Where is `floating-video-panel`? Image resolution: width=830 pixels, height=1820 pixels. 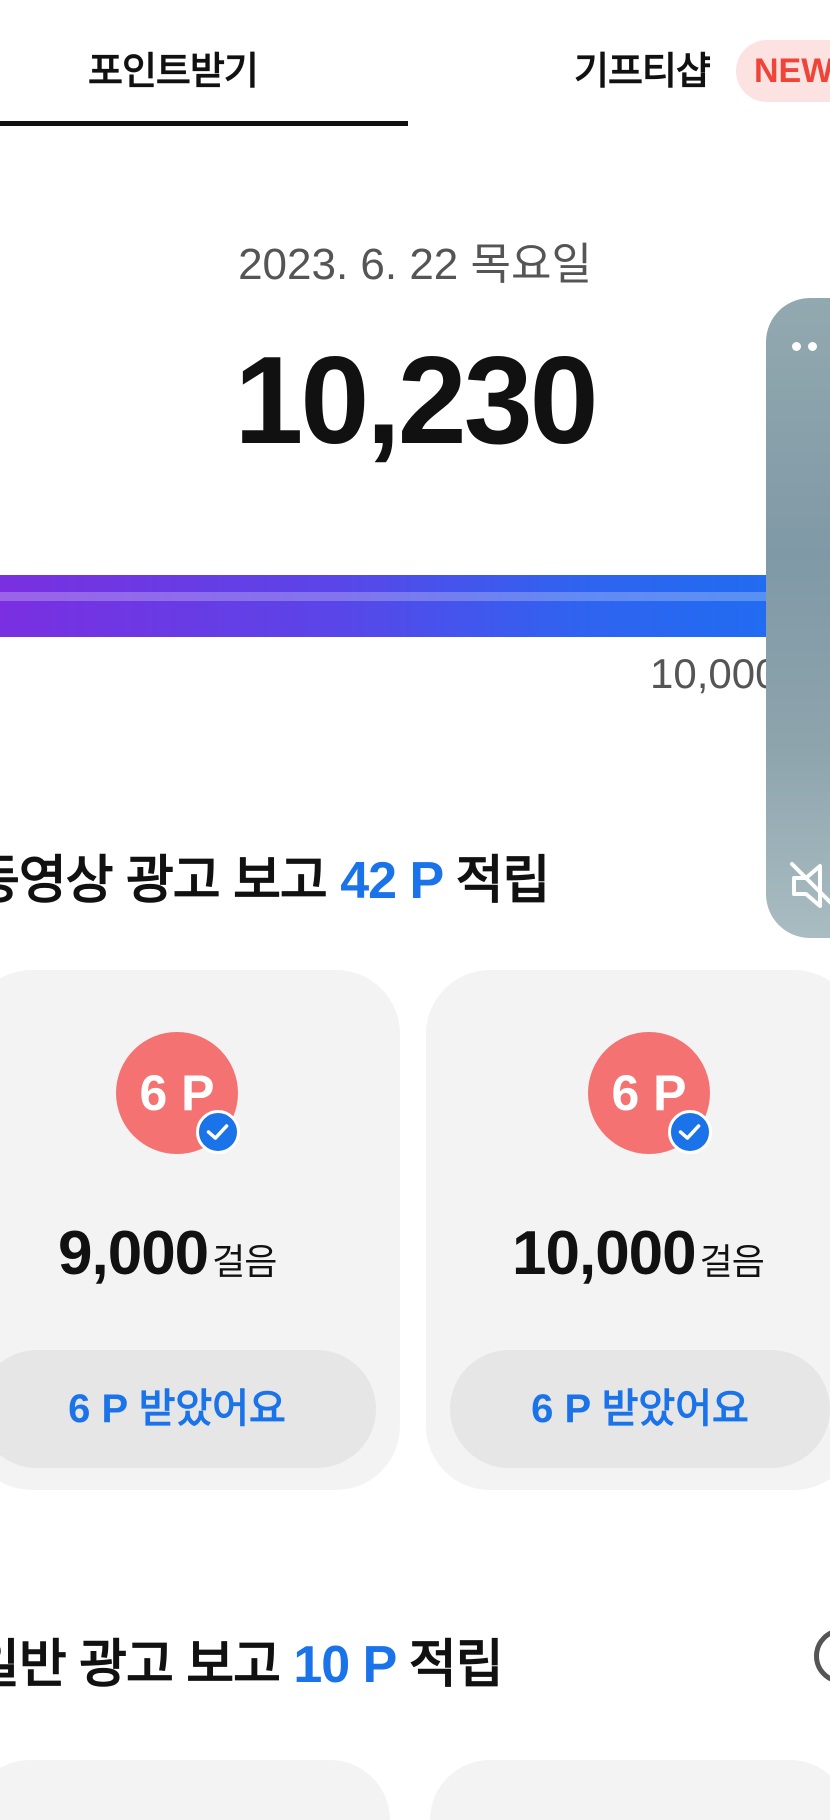
floating-video-panel is located at coordinates (798, 618).